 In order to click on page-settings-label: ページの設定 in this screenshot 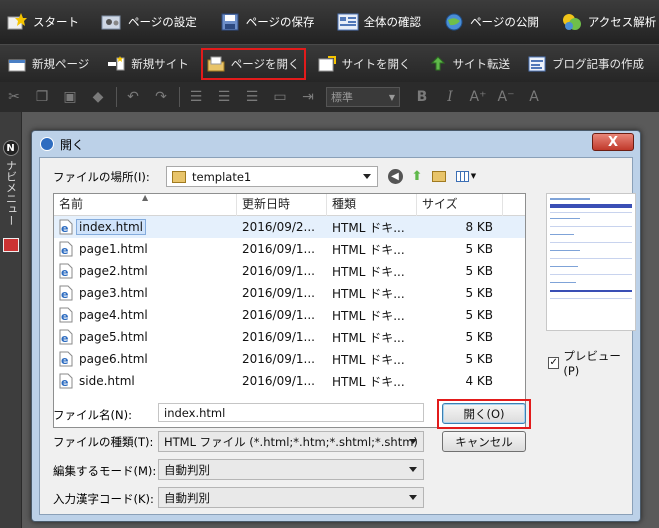, I will do `click(162, 22)`.